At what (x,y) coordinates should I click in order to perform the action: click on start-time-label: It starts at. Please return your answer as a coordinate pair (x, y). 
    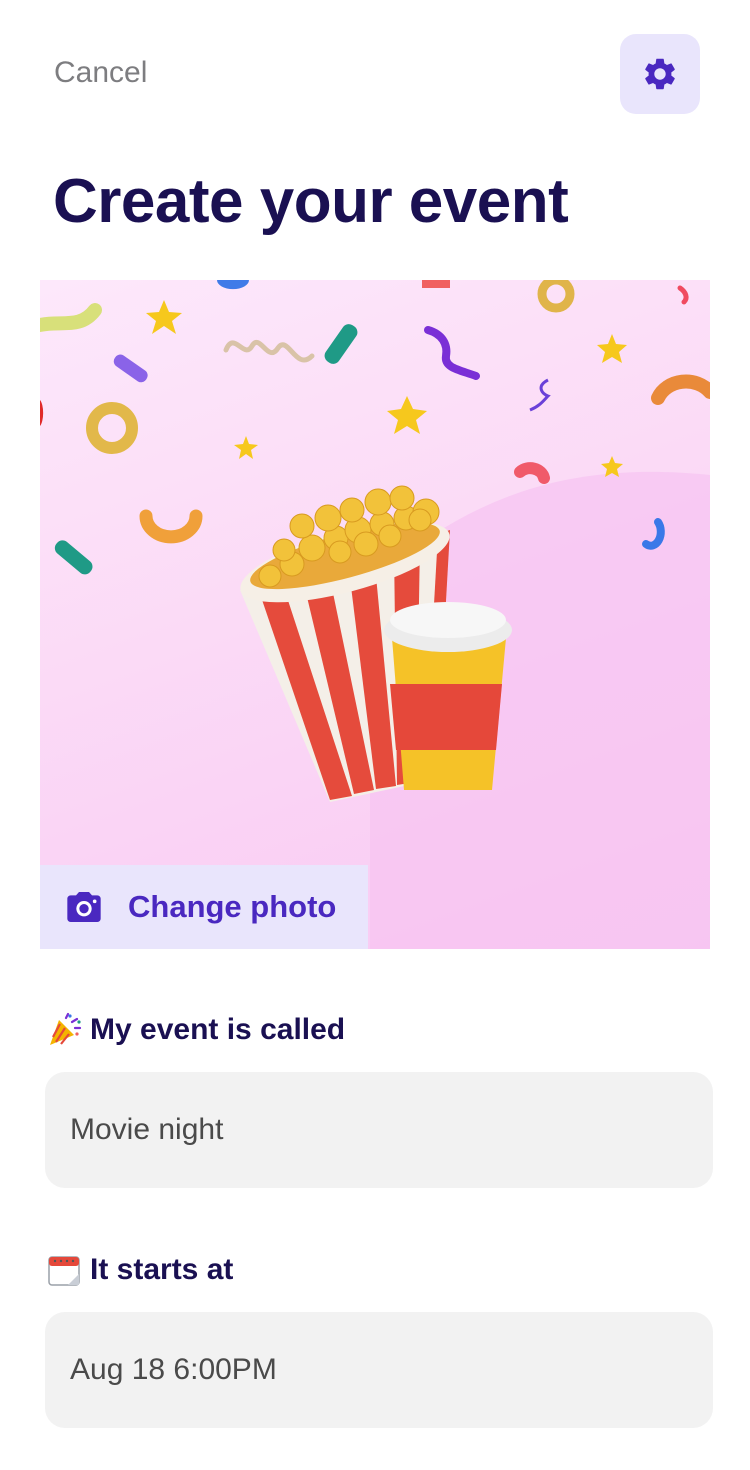
    Looking at the image, I should click on (139, 1270).